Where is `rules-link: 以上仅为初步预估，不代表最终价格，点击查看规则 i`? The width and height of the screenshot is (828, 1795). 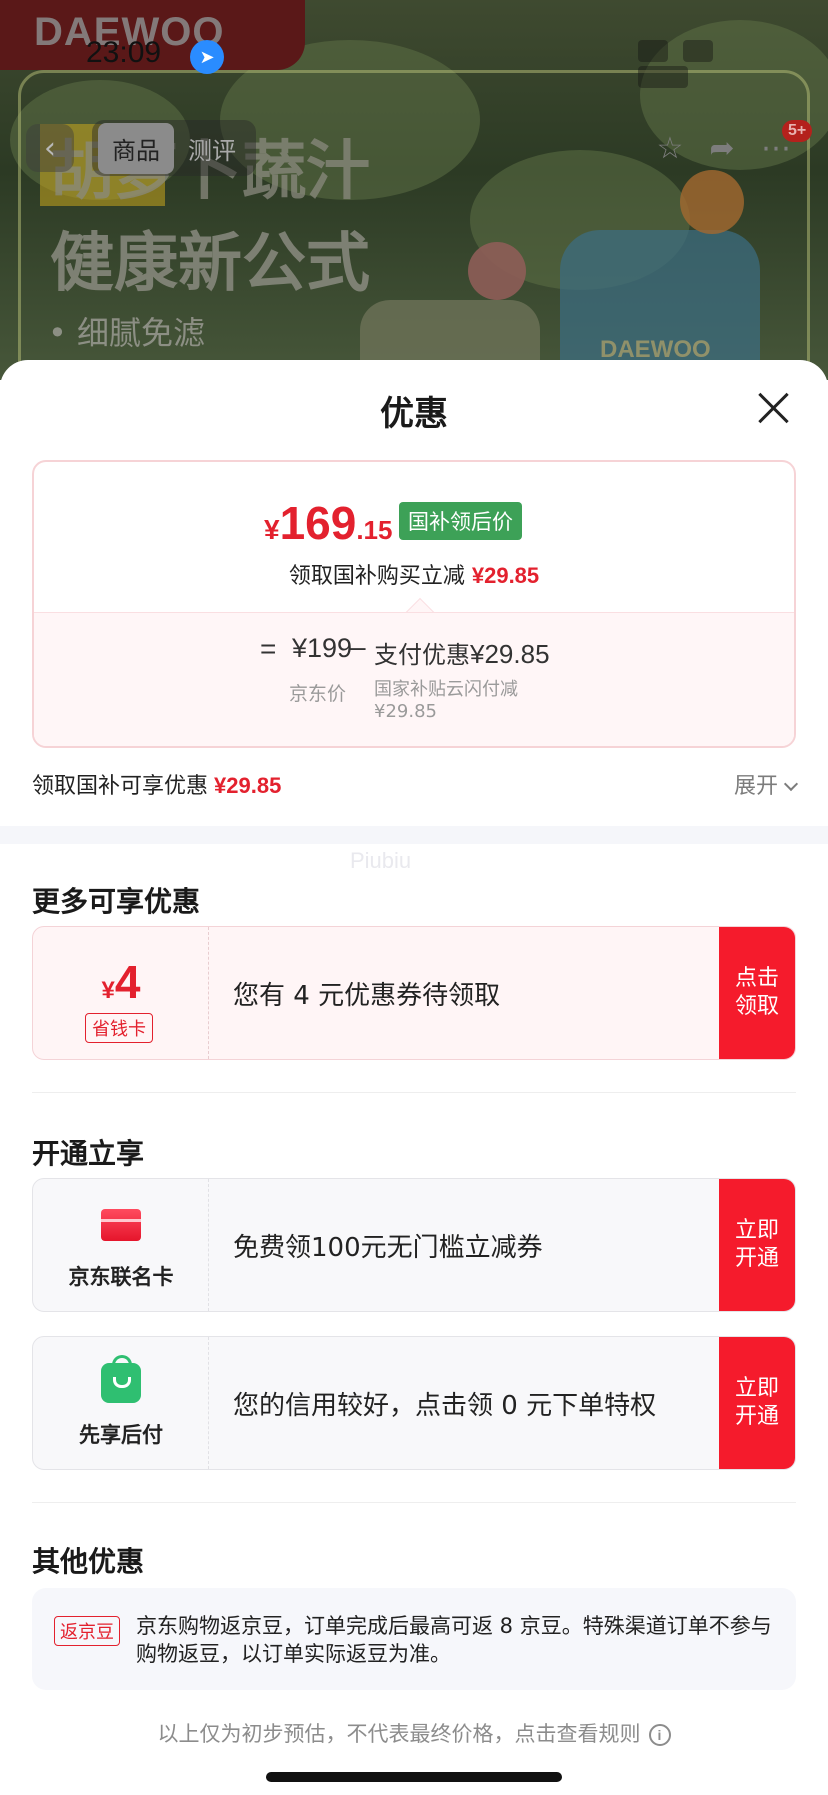
rules-link: 以上仅为初步预估，不代表最终价格，点击查看规则 i is located at coordinates (414, 1733).